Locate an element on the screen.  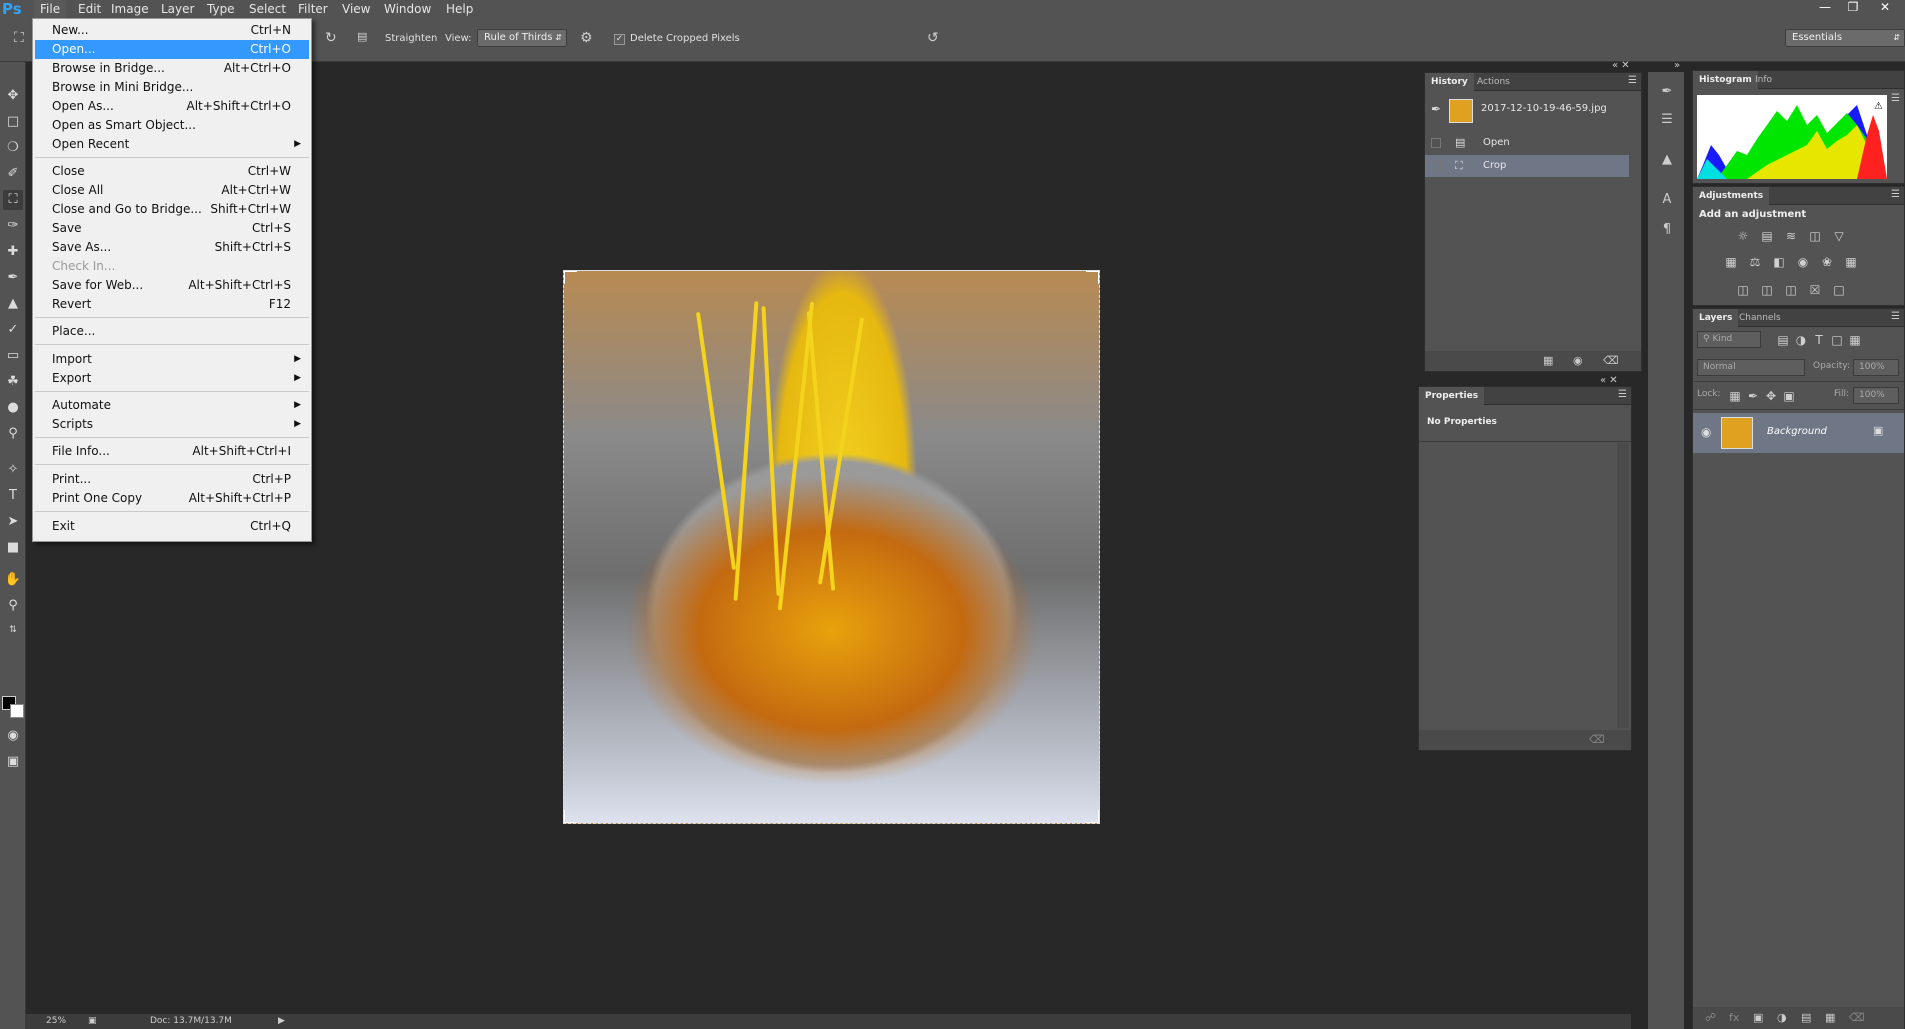
layer-style-icon: fx is located at coordinates (1734, 1017).